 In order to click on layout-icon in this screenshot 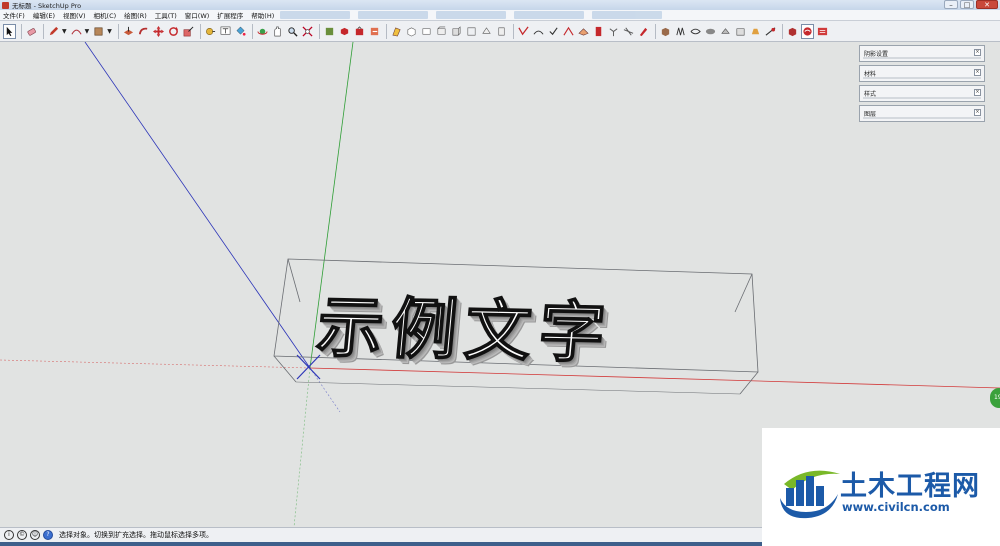, I will do `click(807, 31)`.